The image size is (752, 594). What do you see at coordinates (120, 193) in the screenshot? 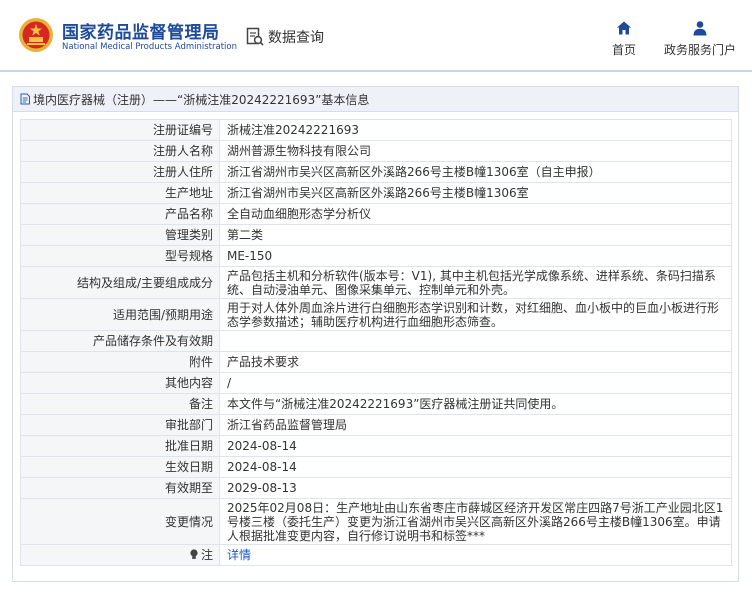
I see `field-label: 生产地址` at bounding box center [120, 193].